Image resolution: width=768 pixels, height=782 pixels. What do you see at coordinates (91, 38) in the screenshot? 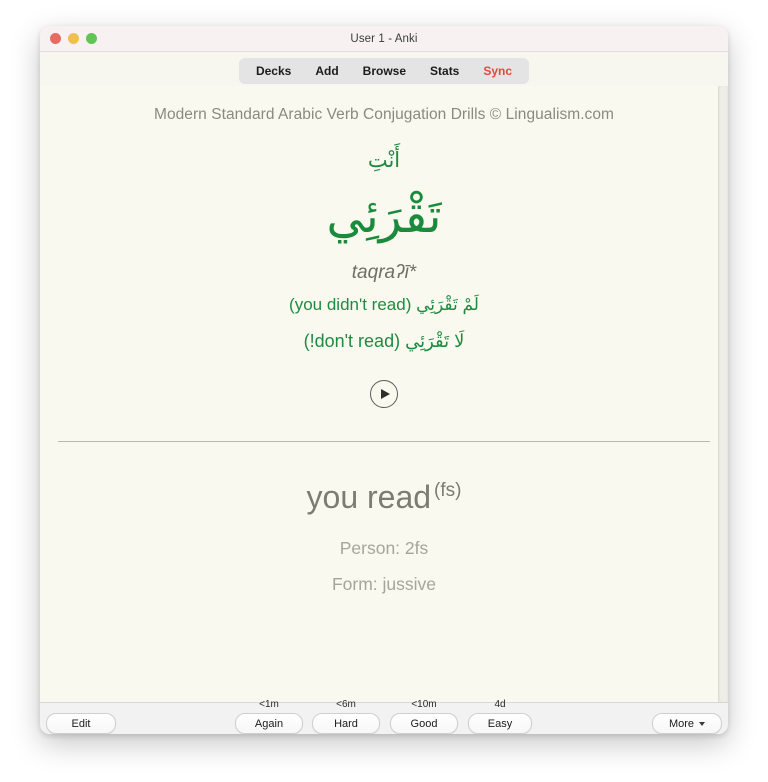
I see `maximize-window-button` at bounding box center [91, 38].